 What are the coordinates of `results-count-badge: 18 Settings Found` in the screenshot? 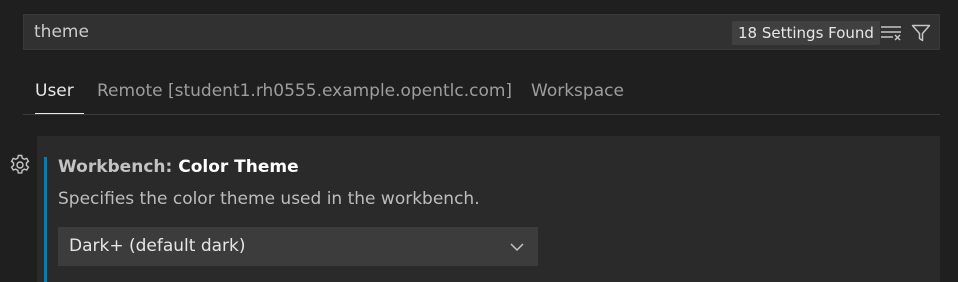 It's located at (806, 33).